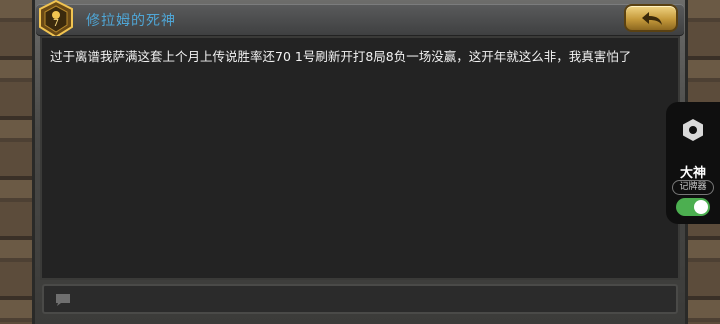 The image size is (720, 324). I want to click on chat-input, so click(360, 299).